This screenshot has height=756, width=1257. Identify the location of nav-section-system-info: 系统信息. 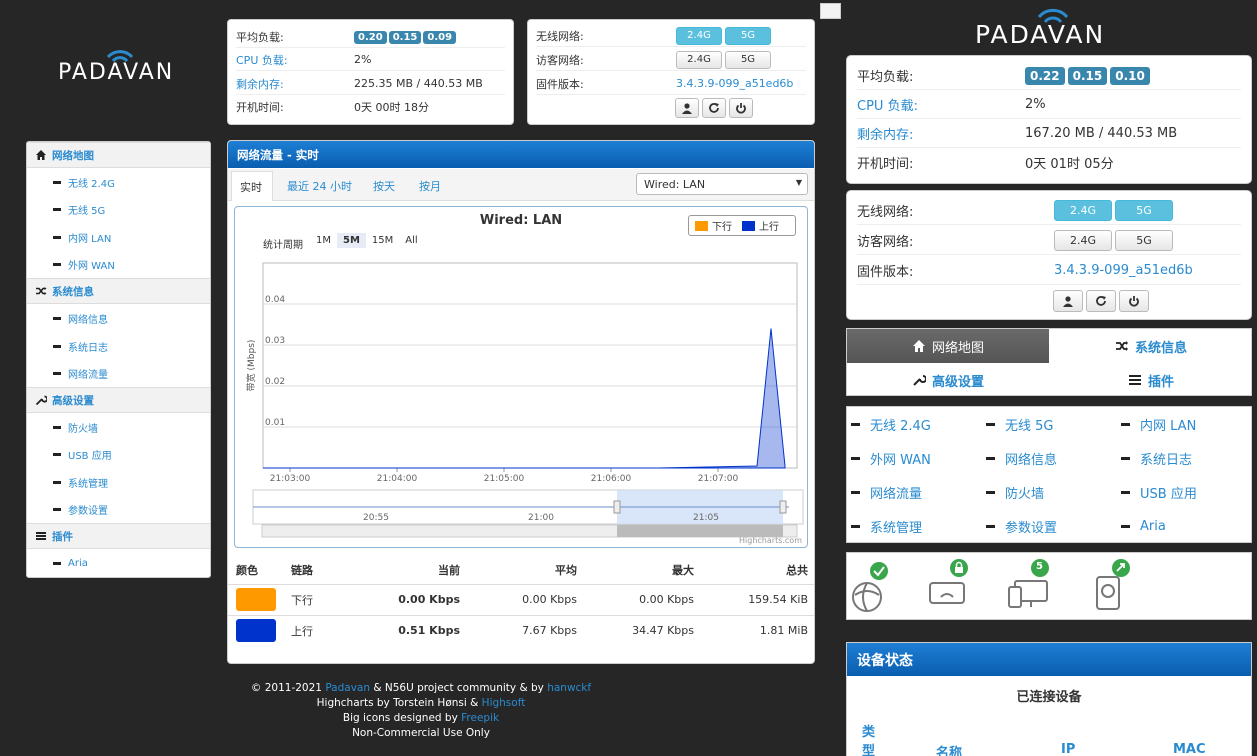
(118, 291).